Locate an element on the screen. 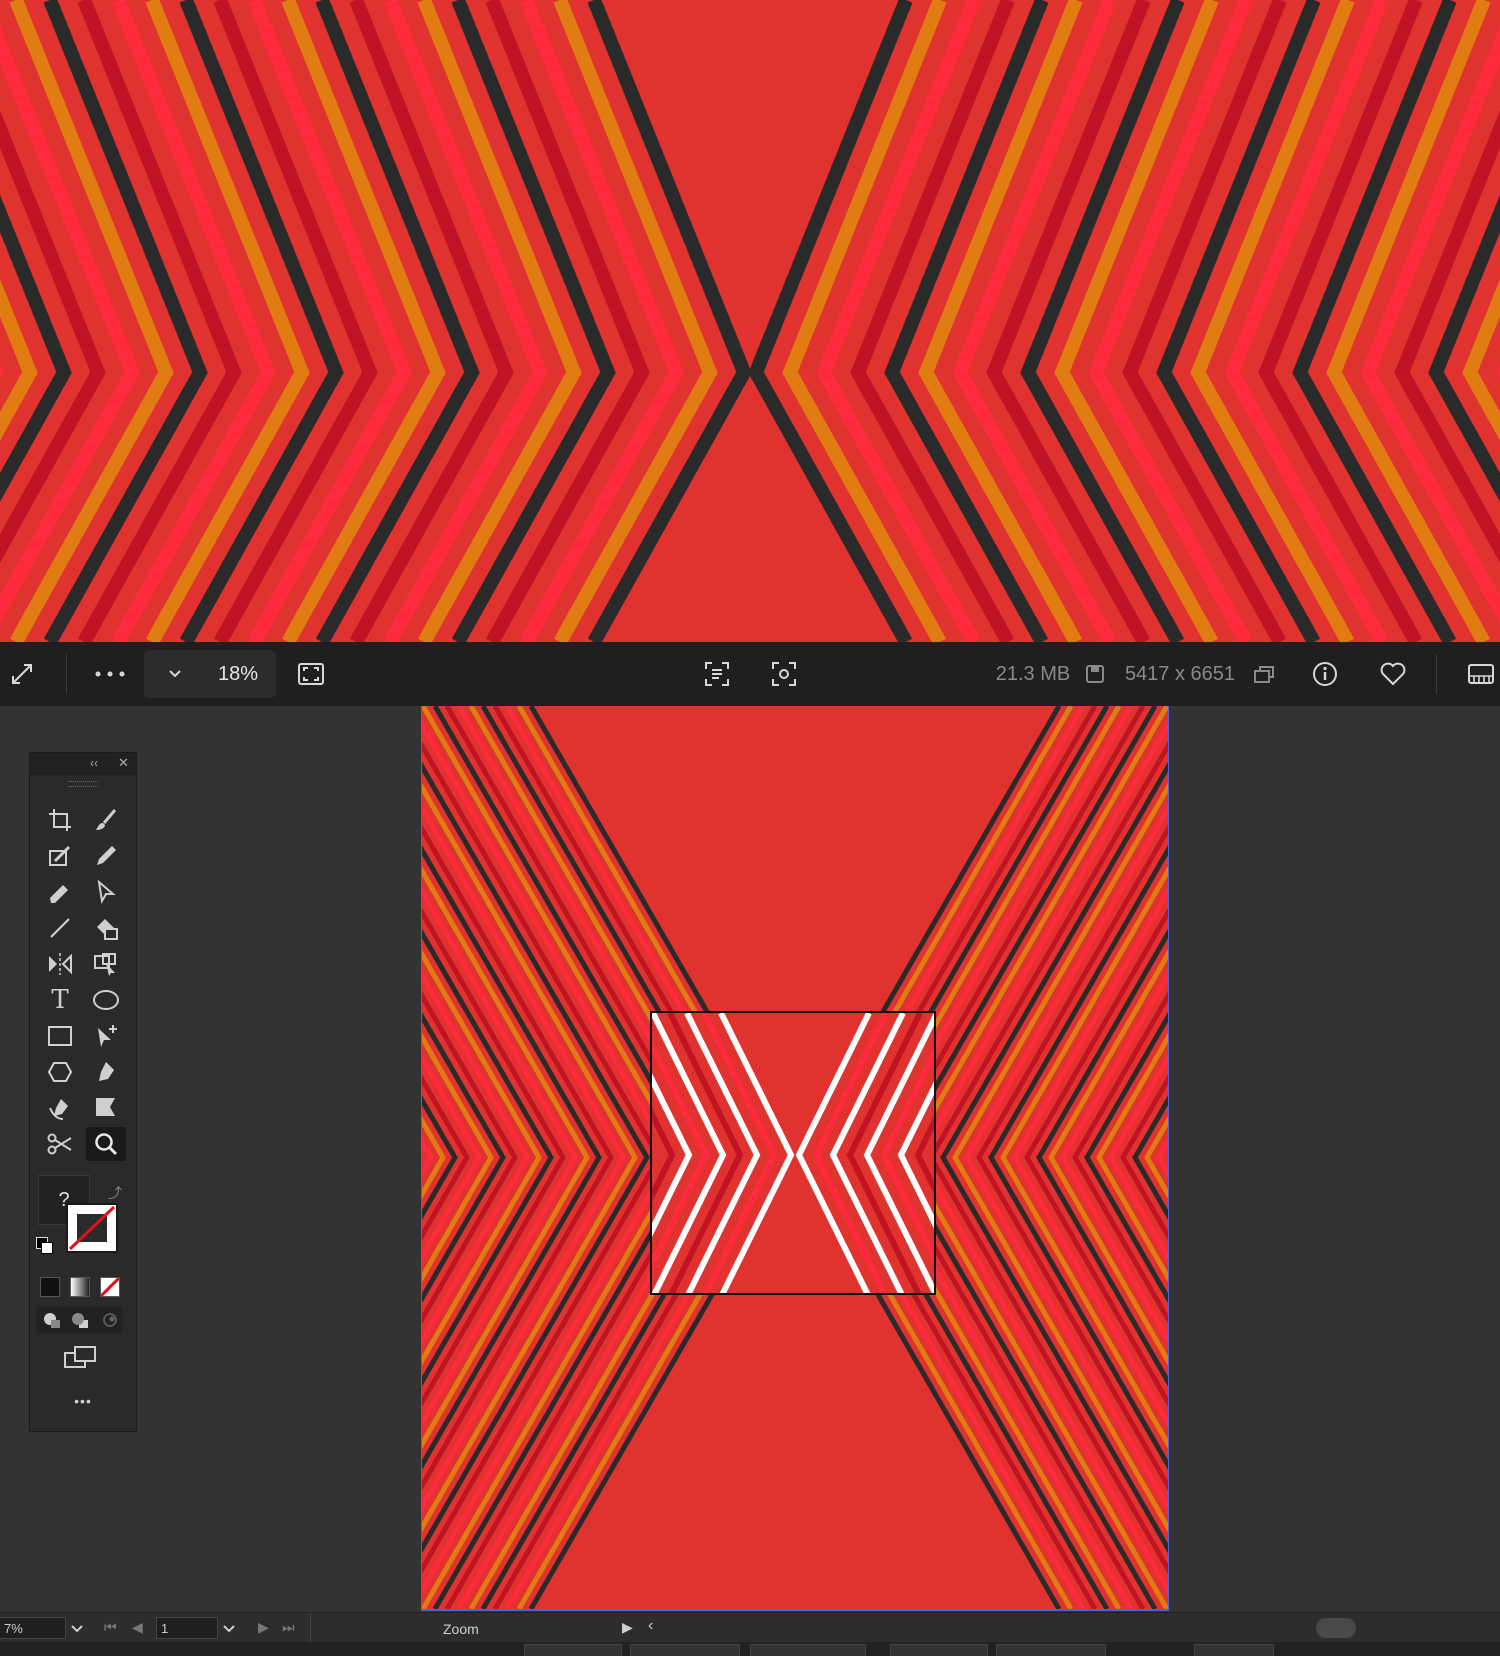 Image resolution: width=1500 pixels, height=1656 pixels. copy-icon is located at coordinates (1264, 674).